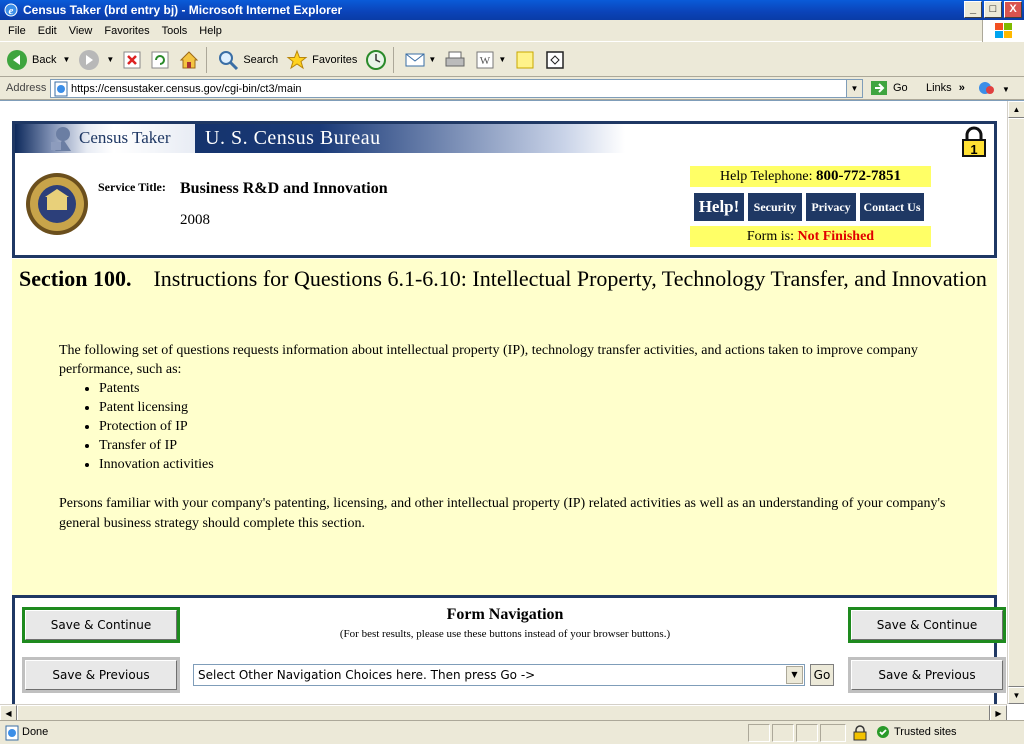  Describe the element at coordinates (1013, 9) in the screenshot. I see `close-button: X` at that location.